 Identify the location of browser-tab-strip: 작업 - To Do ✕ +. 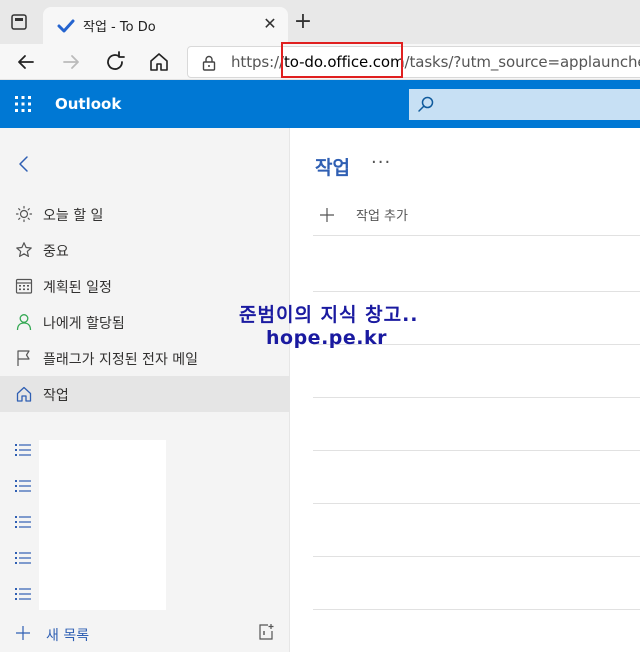
(320, 22).